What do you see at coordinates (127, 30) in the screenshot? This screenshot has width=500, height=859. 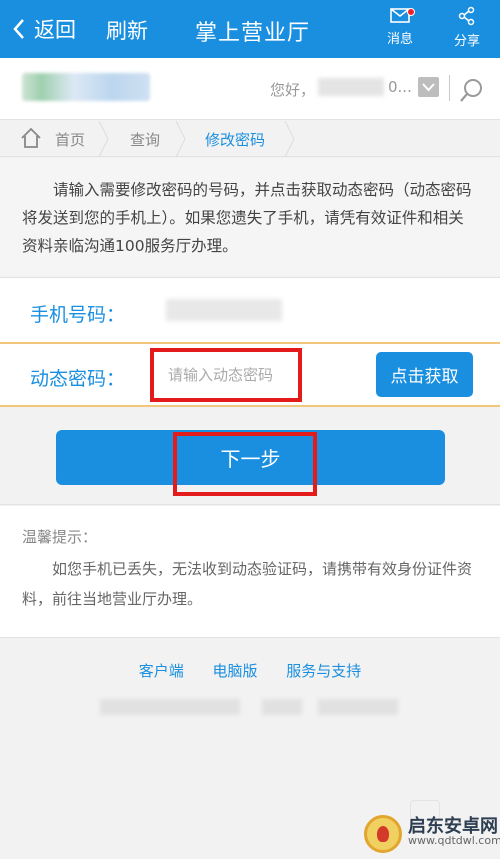 I see `refresh-button: 刷新` at bounding box center [127, 30].